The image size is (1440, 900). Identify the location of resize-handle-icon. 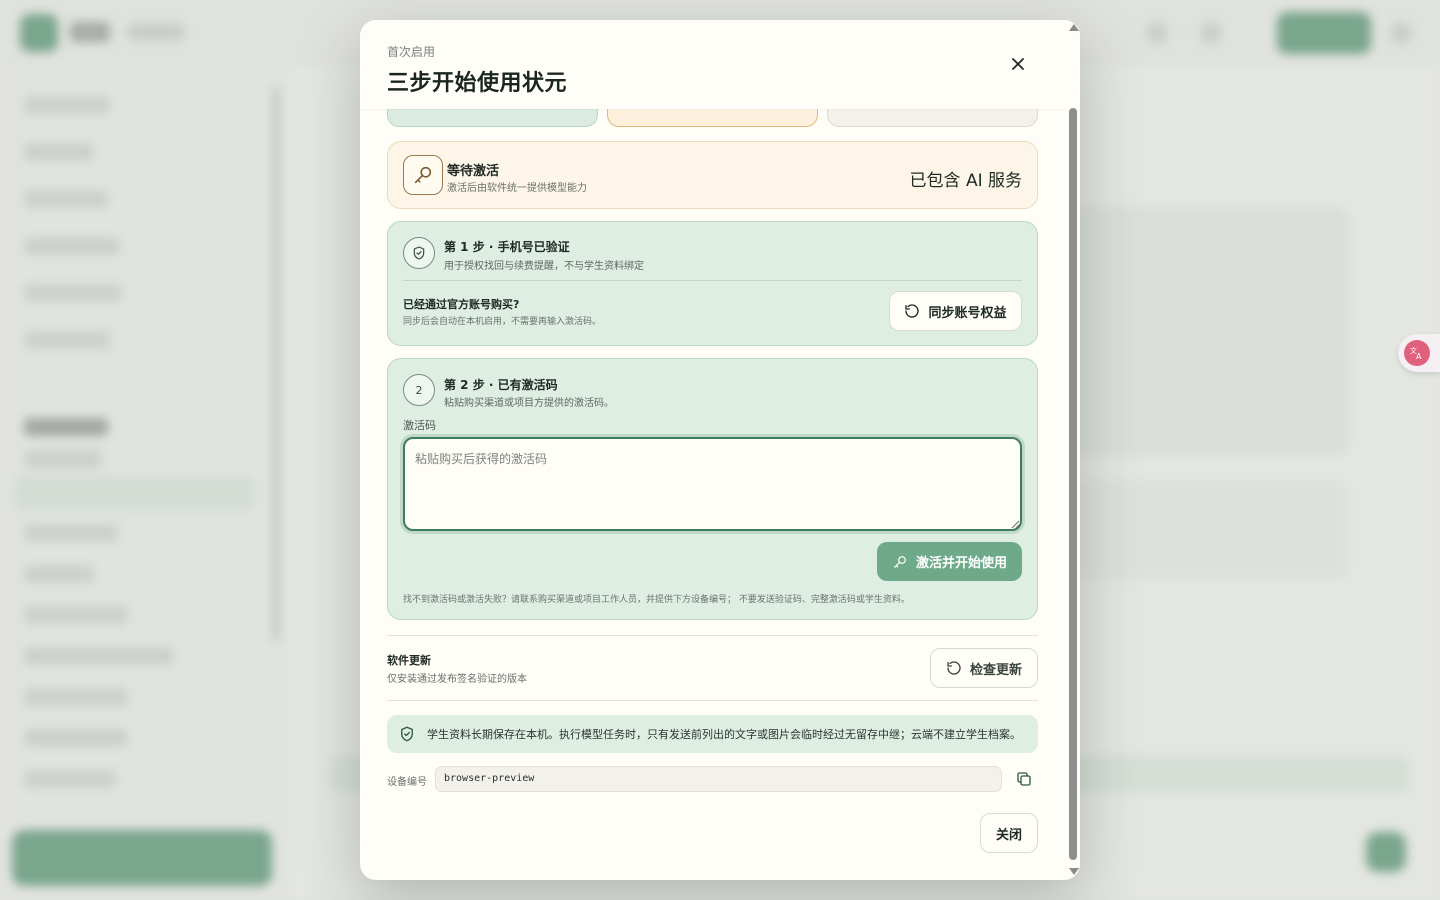
(1015, 524).